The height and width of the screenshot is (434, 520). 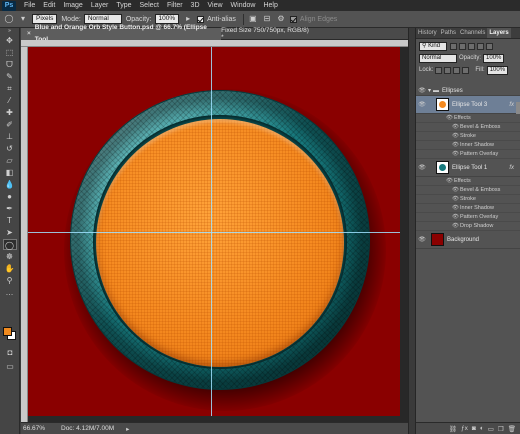 I want to click on menu-file: File, so click(x=29, y=5).